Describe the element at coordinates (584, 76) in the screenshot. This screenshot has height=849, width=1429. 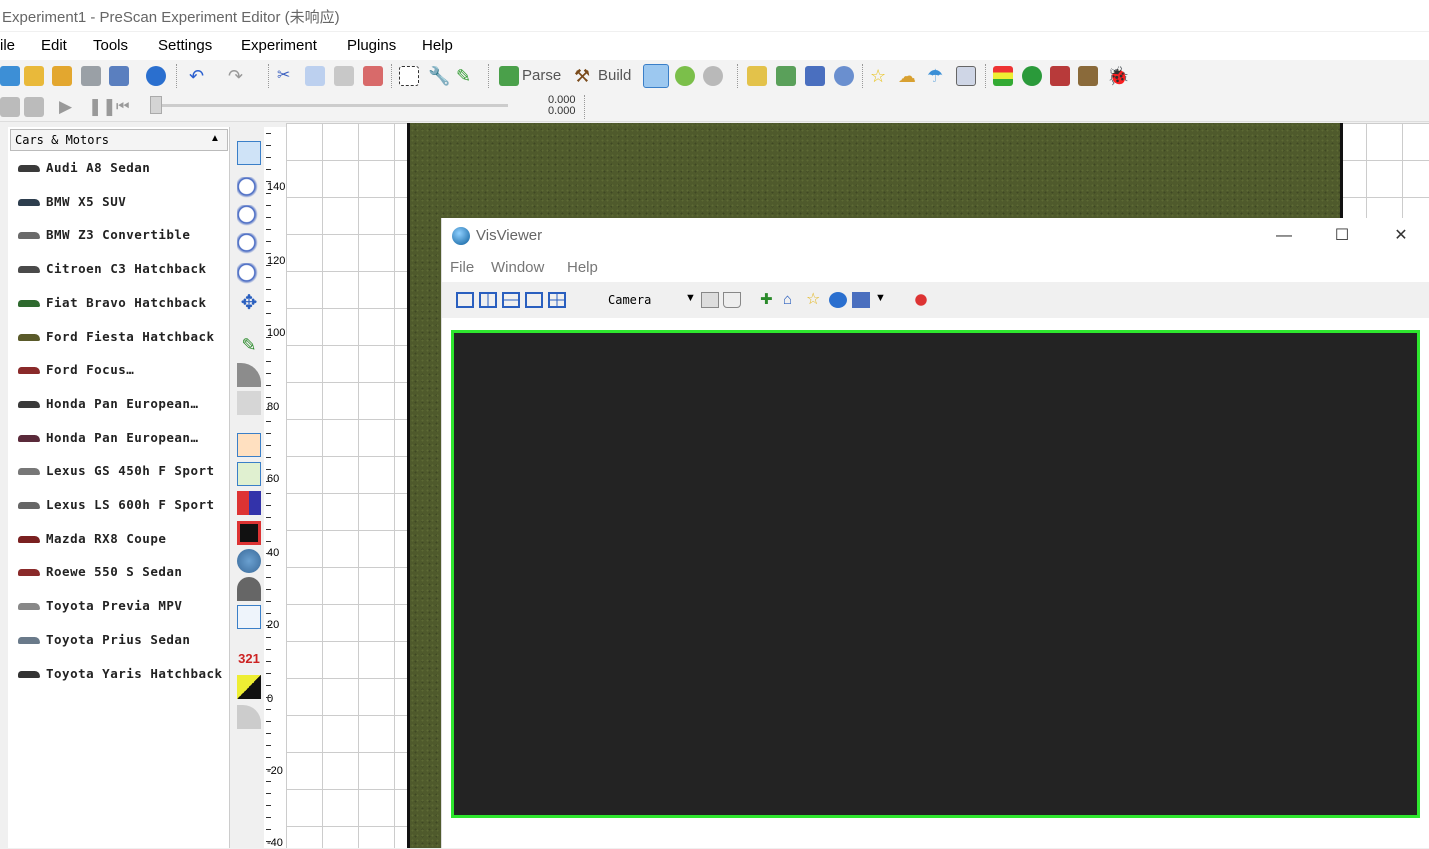
I see `hammer-icon: ⚒` at that location.